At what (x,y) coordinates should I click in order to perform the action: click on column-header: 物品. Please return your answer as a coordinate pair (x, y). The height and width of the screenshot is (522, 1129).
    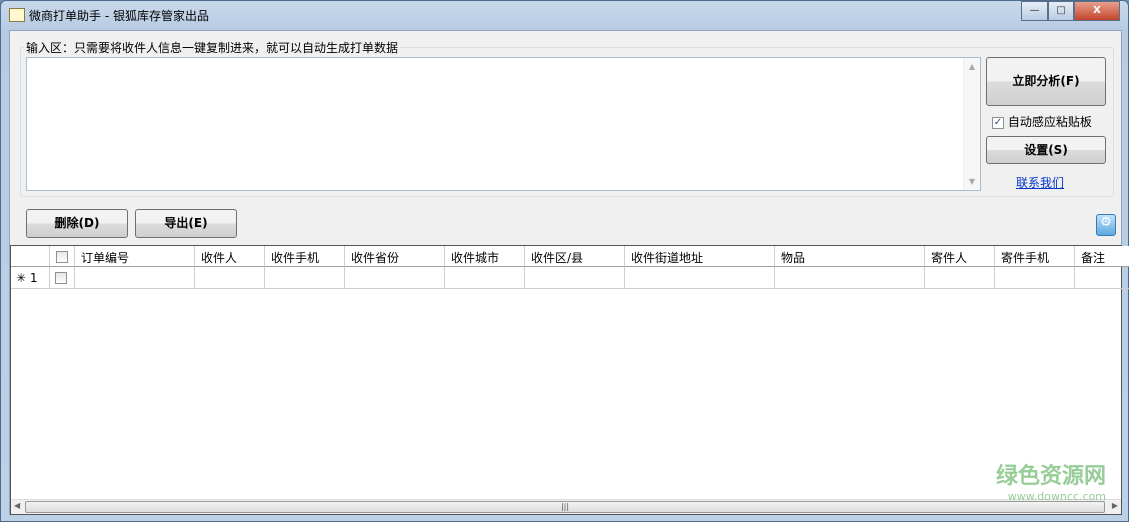
    Looking at the image, I should click on (850, 256).